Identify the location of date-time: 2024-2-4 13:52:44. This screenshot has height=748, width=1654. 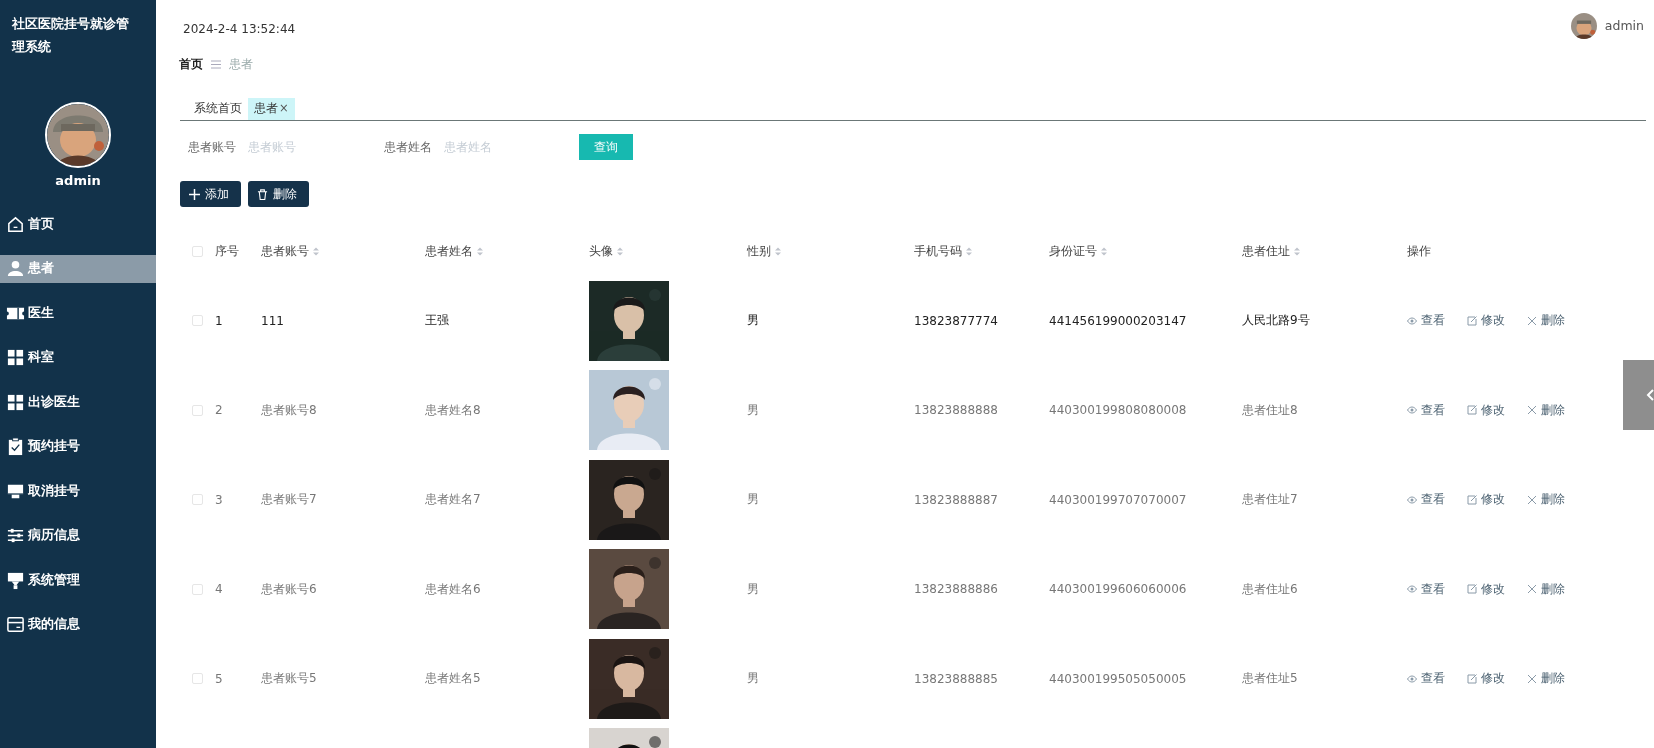
(239, 29).